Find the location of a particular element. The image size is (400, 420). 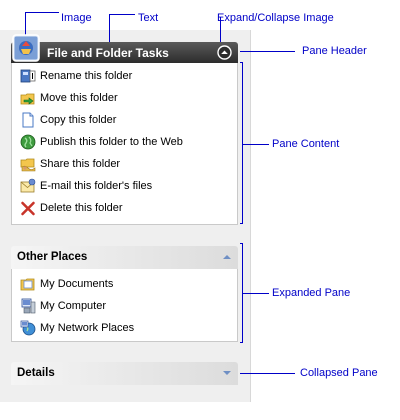

collapse-icon is located at coordinates (224, 52).